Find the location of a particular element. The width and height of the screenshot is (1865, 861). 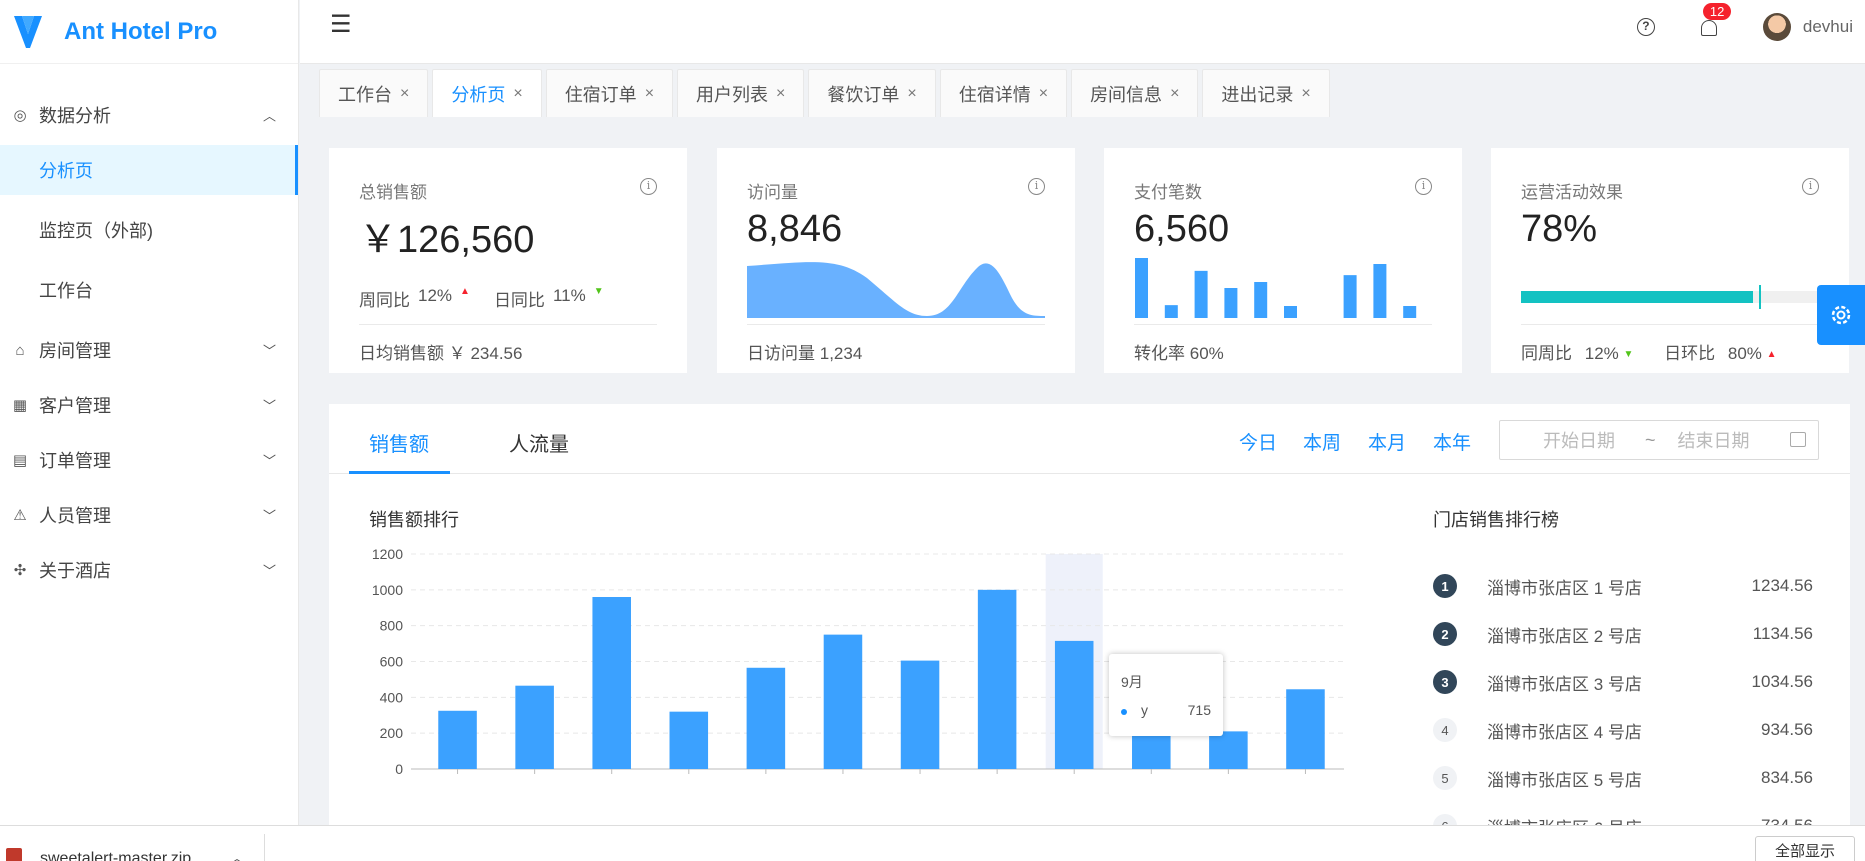

sidebar-item-order-management: ▤ 订单管理 ﹀ is located at coordinates (149, 460).